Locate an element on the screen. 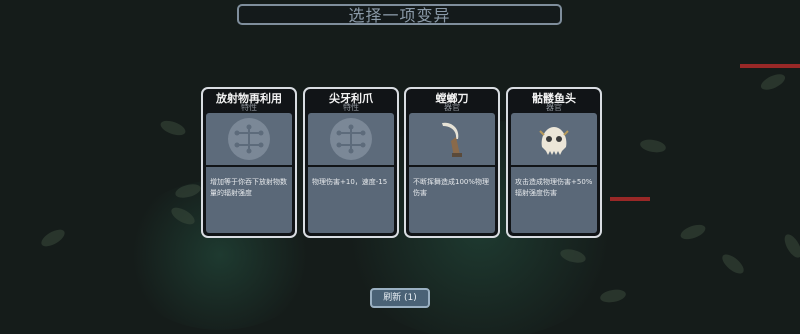  mutation-card-fish-skull: 骷髅鱼头 器官 攻击造成物理伤害+50%辐射强度伤害 is located at coordinates (554, 162).